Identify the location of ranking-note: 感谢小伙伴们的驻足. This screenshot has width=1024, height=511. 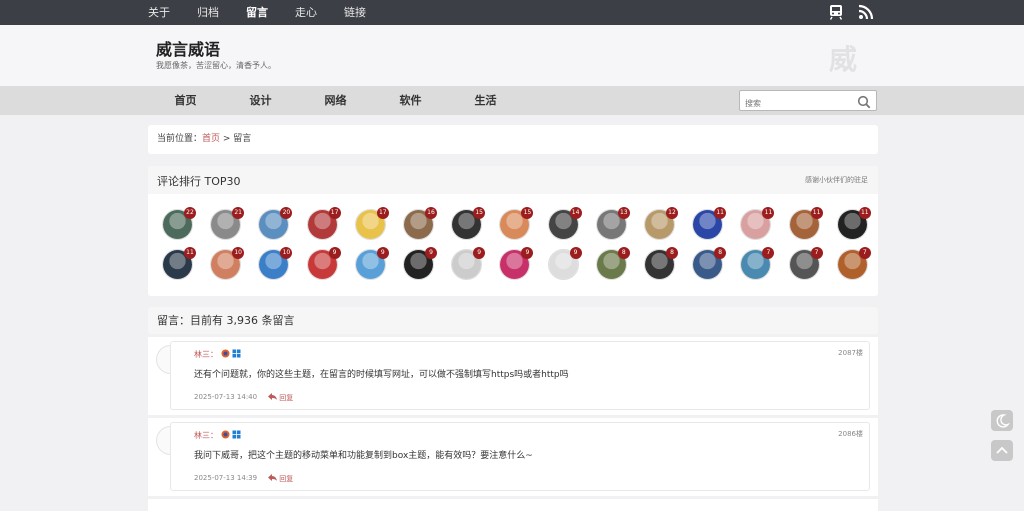
(836, 180).